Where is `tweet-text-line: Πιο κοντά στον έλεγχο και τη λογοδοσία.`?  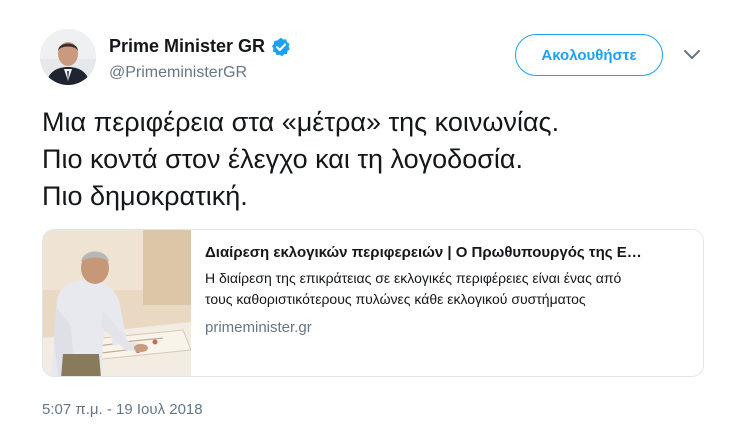
tweet-text-line: Πιο κοντά στον έλεγχο και τη λογοδοσία. is located at coordinates (283, 159).